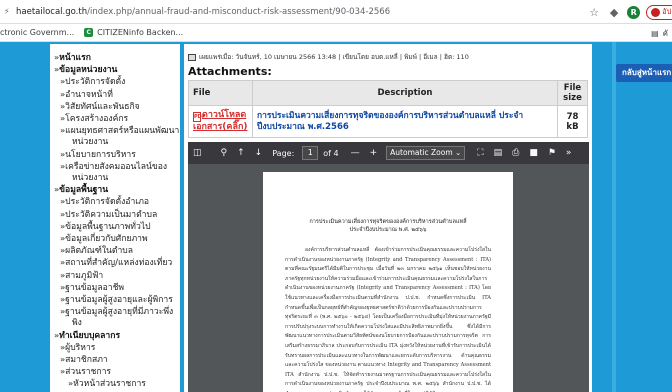 The width and height of the screenshot is (672, 392). What do you see at coordinates (405, 93) in the screenshot?
I see `header-description: Description` at bounding box center [405, 93].